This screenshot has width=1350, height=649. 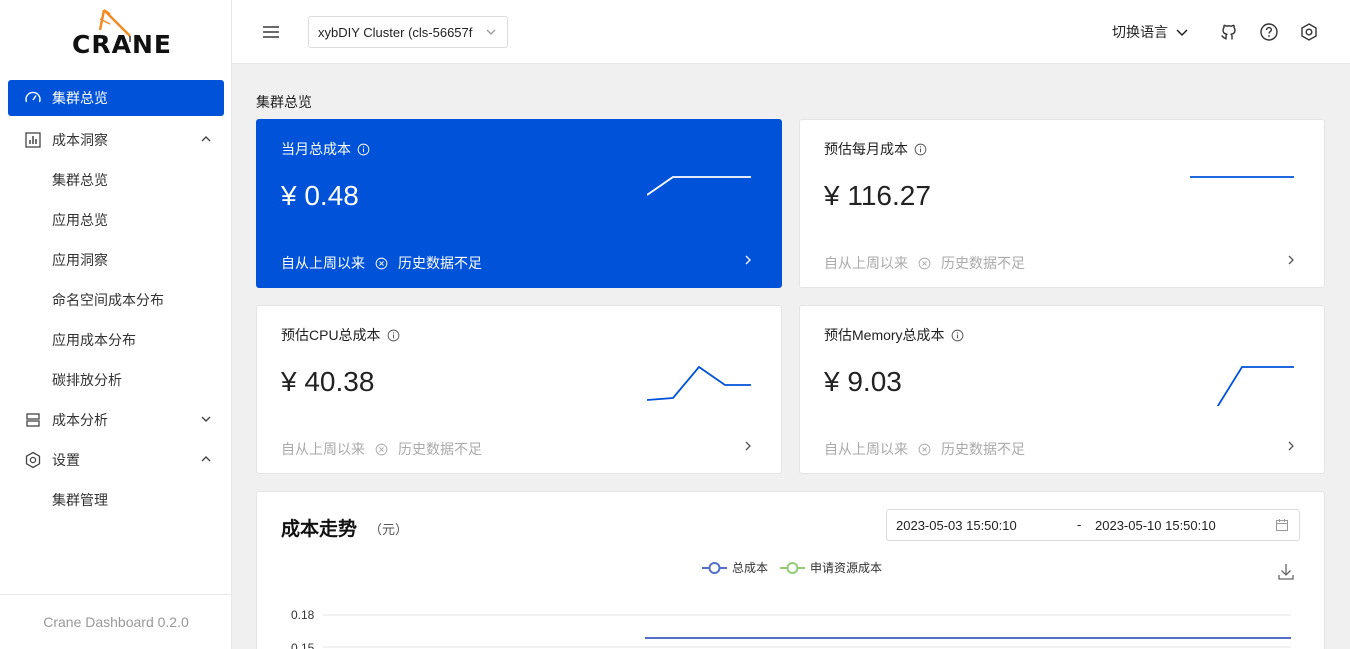 What do you see at coordinates (122, 44) in the screenshot?
I see `logo-text: CRANE` at bounding box center [122, 44].